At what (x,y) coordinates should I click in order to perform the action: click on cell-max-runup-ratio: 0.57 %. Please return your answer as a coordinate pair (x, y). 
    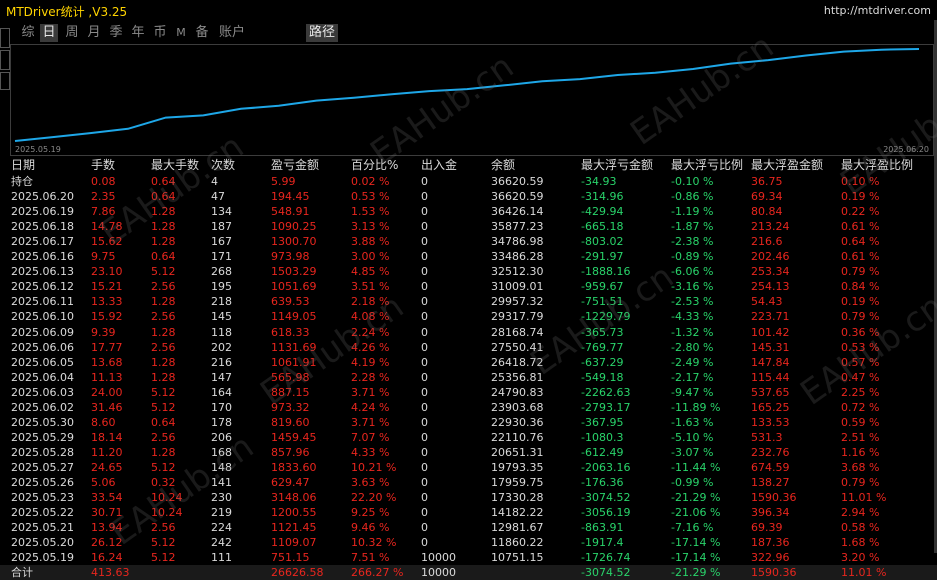
    Looking at the image, I should click on (860, 362).